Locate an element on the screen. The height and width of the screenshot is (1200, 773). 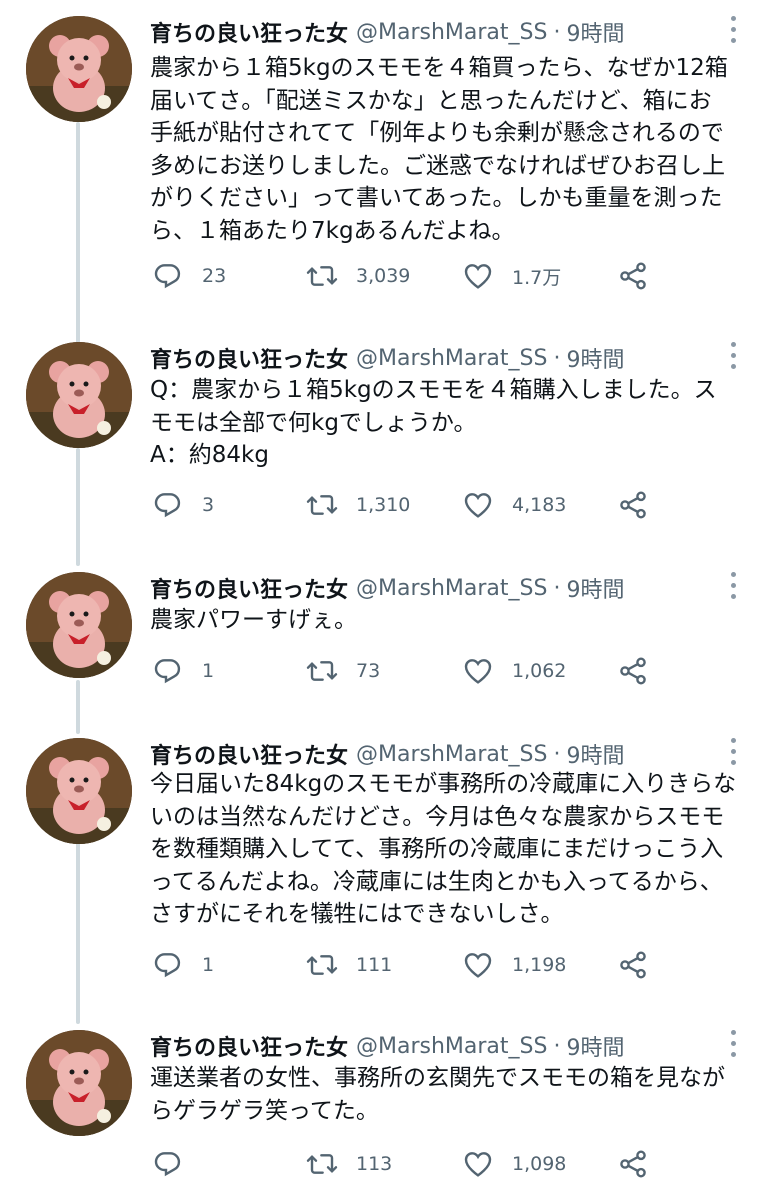
like-button: 1,098 is located at coordinates (514, 1164).